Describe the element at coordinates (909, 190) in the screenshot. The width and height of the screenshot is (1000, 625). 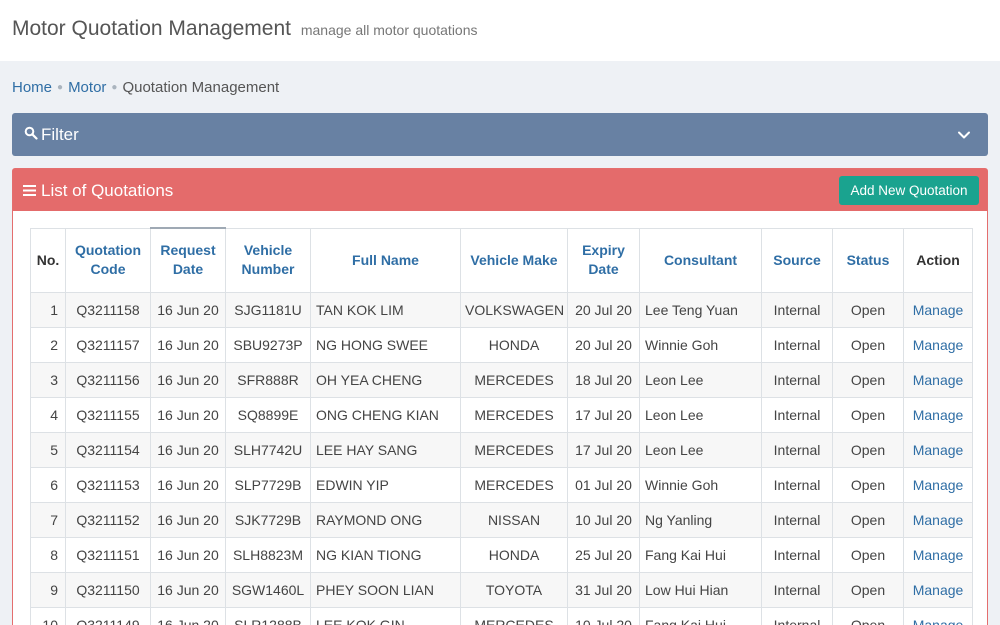
I see `add-new-quotation-button: Add New Quotation` at that location.